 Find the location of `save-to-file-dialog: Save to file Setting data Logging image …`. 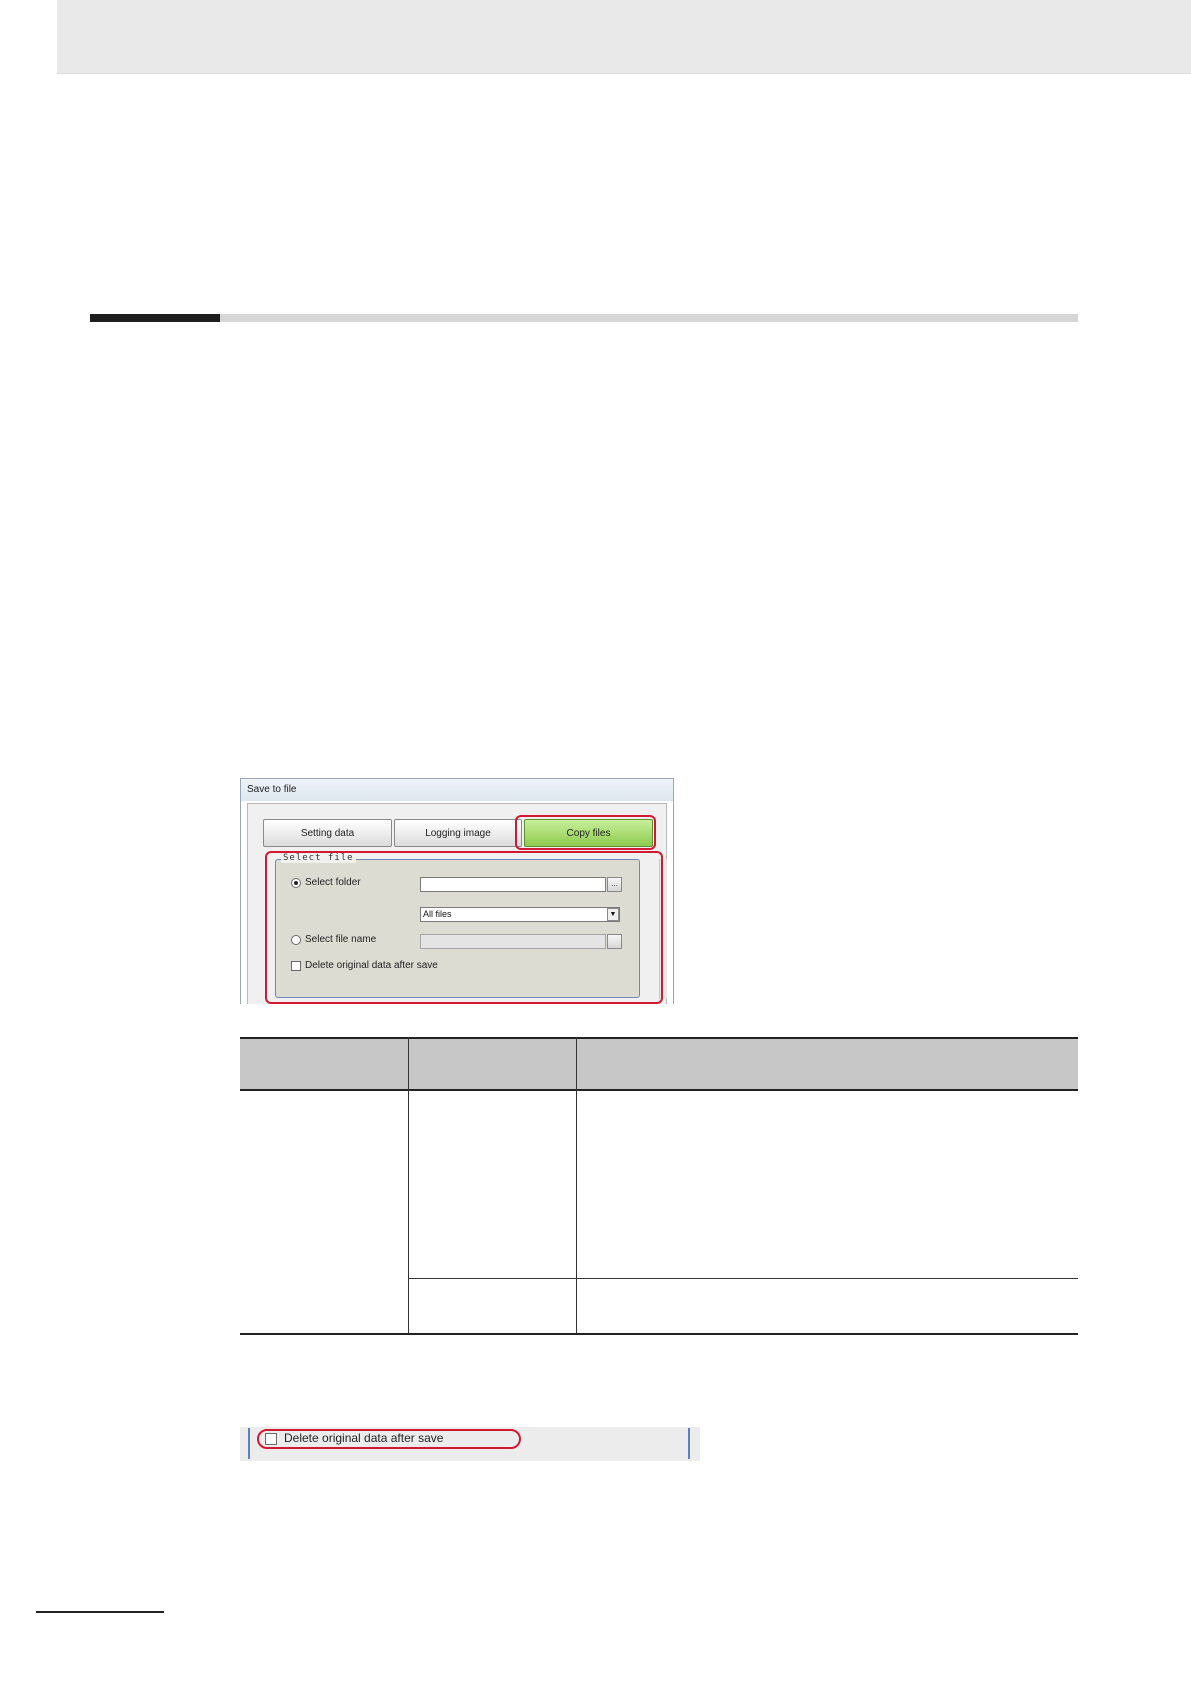

save-to-file-dialog: Save to file Setting data Logging image … is located at coordinates (457, 891).